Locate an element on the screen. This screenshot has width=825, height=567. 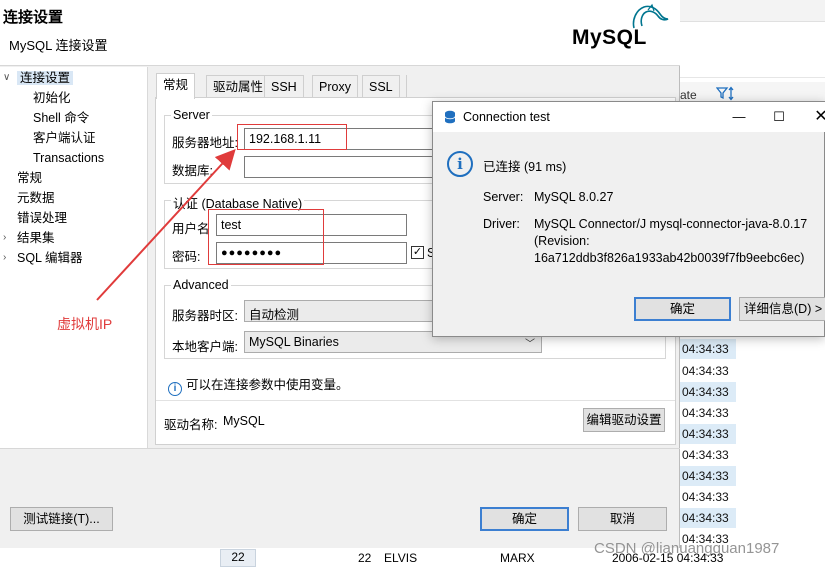
tree-item: › SQL 编辑器 is located at coordinates (43, 258).